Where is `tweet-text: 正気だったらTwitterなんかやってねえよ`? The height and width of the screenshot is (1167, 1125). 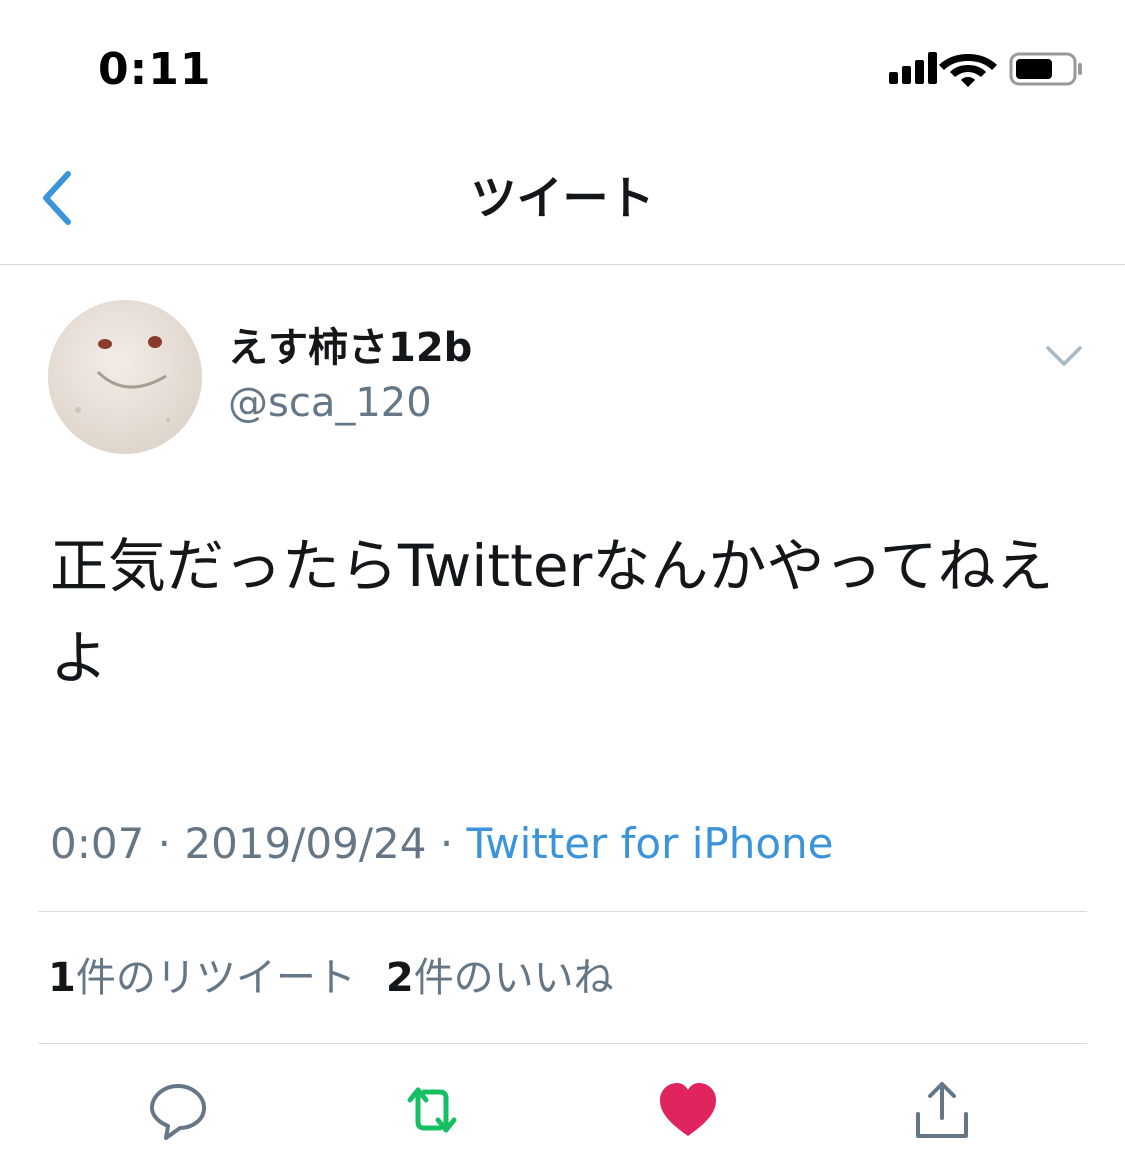
tweet-text: 正気だったらTwitterなんかやってねえよ is located at coordinates (552, 612).